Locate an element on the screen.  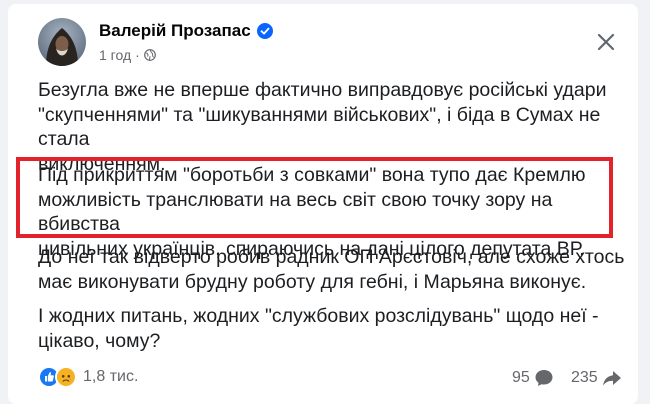
reactions-count: 1,8 тис. is located at coordinates (111, 376).